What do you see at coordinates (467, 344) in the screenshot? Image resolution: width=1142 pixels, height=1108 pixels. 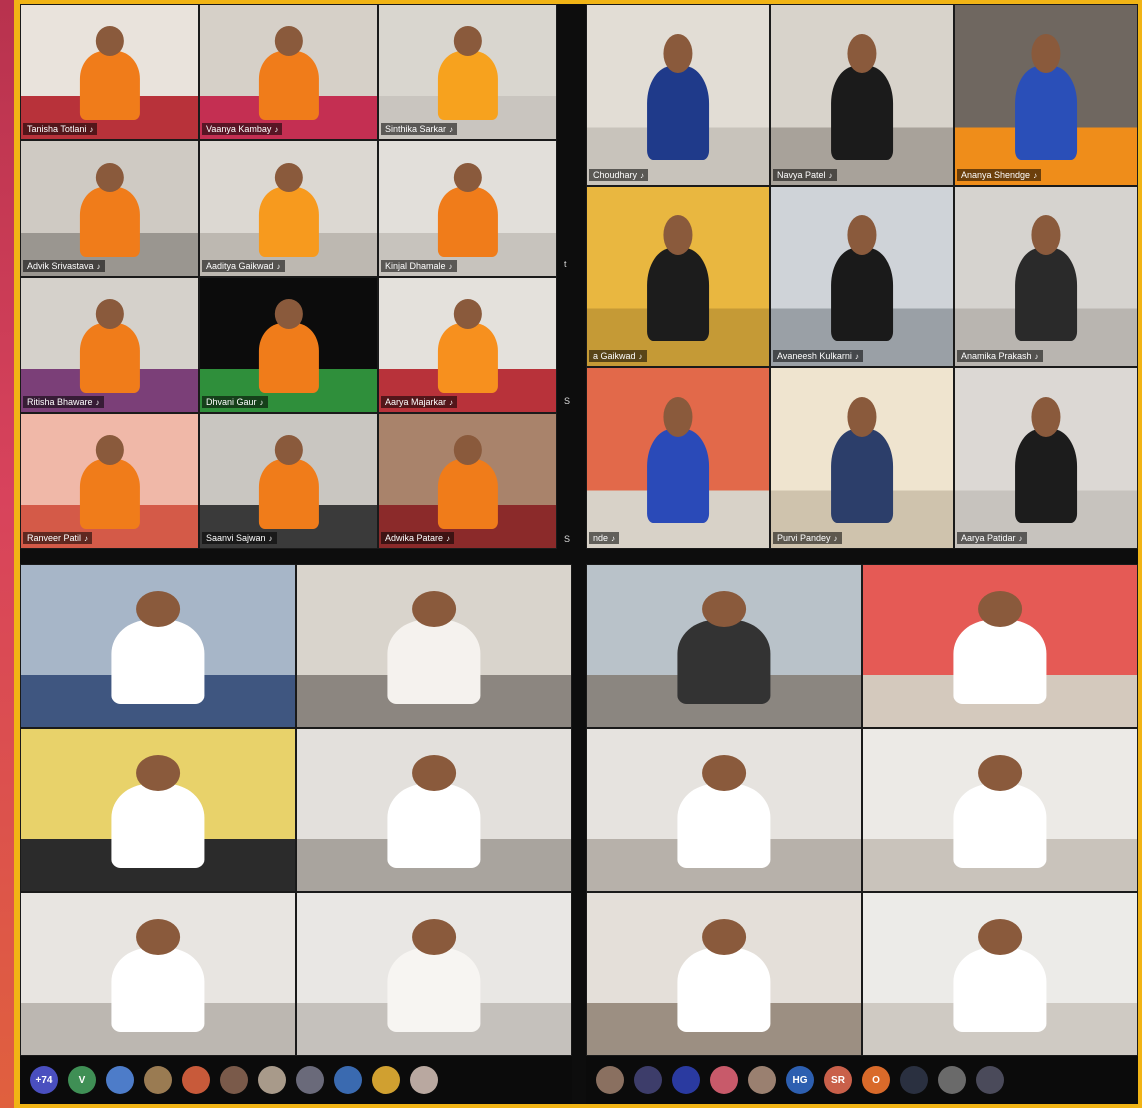 I see `video-tile: Aarya Majarkar ♪` at bounding box center [467, 344].